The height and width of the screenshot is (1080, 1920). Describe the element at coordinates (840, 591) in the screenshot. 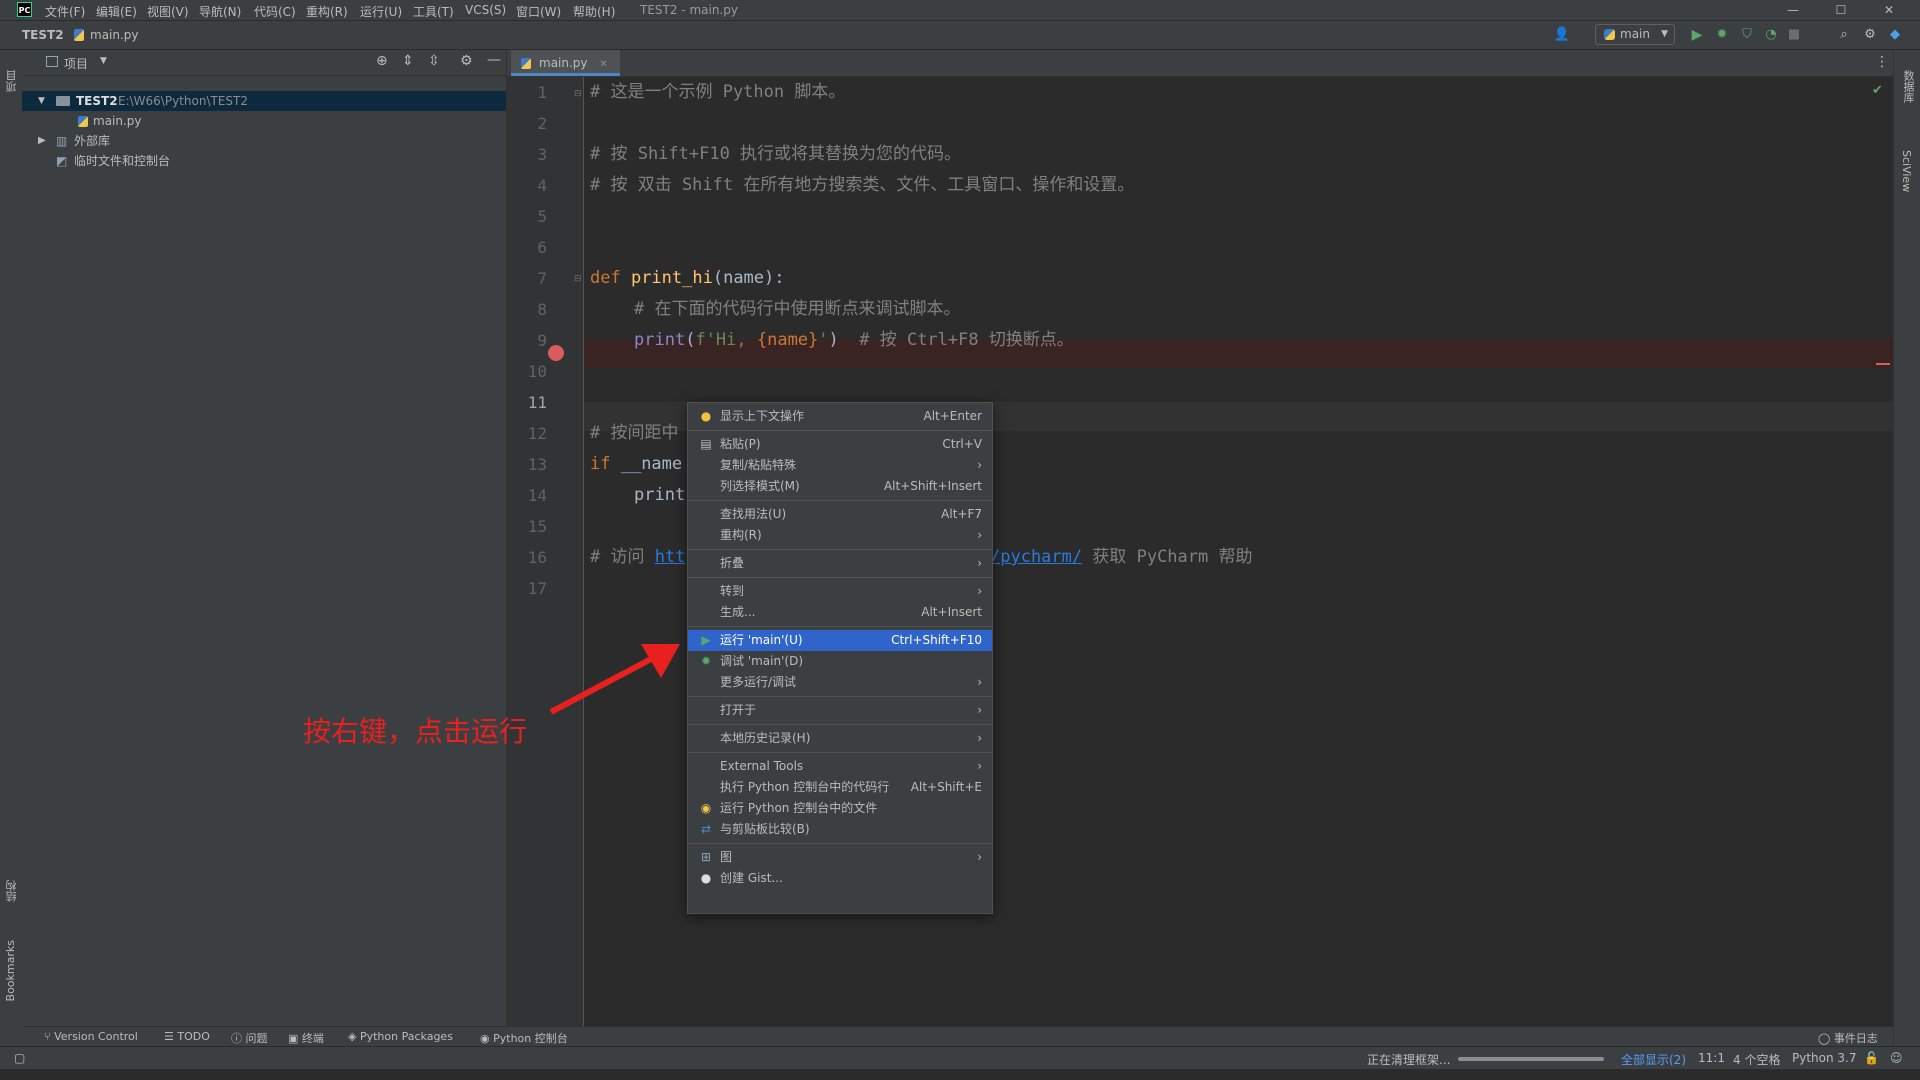

I see `menu-goto: 转到 ›` at that location.